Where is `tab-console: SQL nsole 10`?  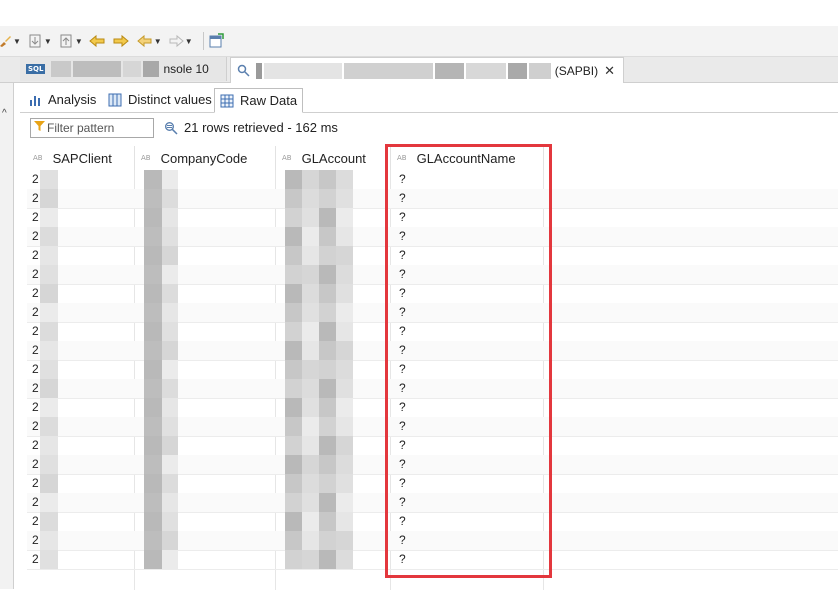 tab-console: SQL nsole 10 is located at coordinates (123, 69).